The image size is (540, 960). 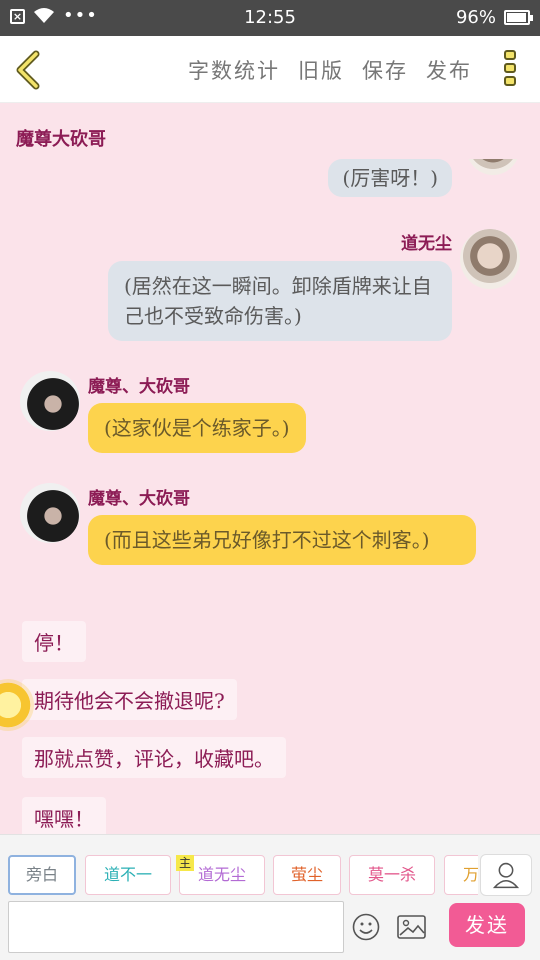 What do you see at coordinates (321, 70) in the screenshot?
I see `old-version-button: 旧版` at bounding box center [321, 70].